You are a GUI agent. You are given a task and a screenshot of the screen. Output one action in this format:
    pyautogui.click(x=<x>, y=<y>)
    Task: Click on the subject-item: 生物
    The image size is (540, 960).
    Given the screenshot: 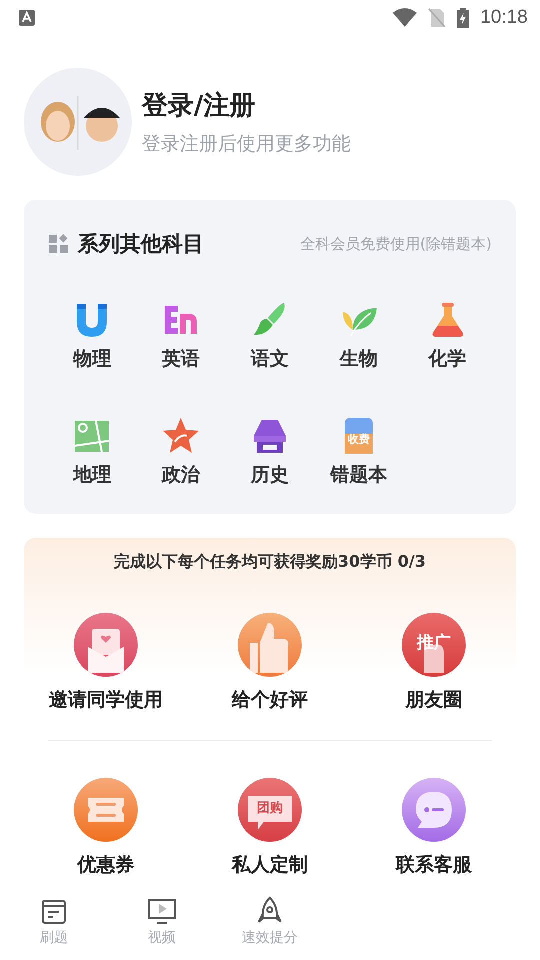 What is the action you would take?
    pyautogui.click(x=359, y=336)
    